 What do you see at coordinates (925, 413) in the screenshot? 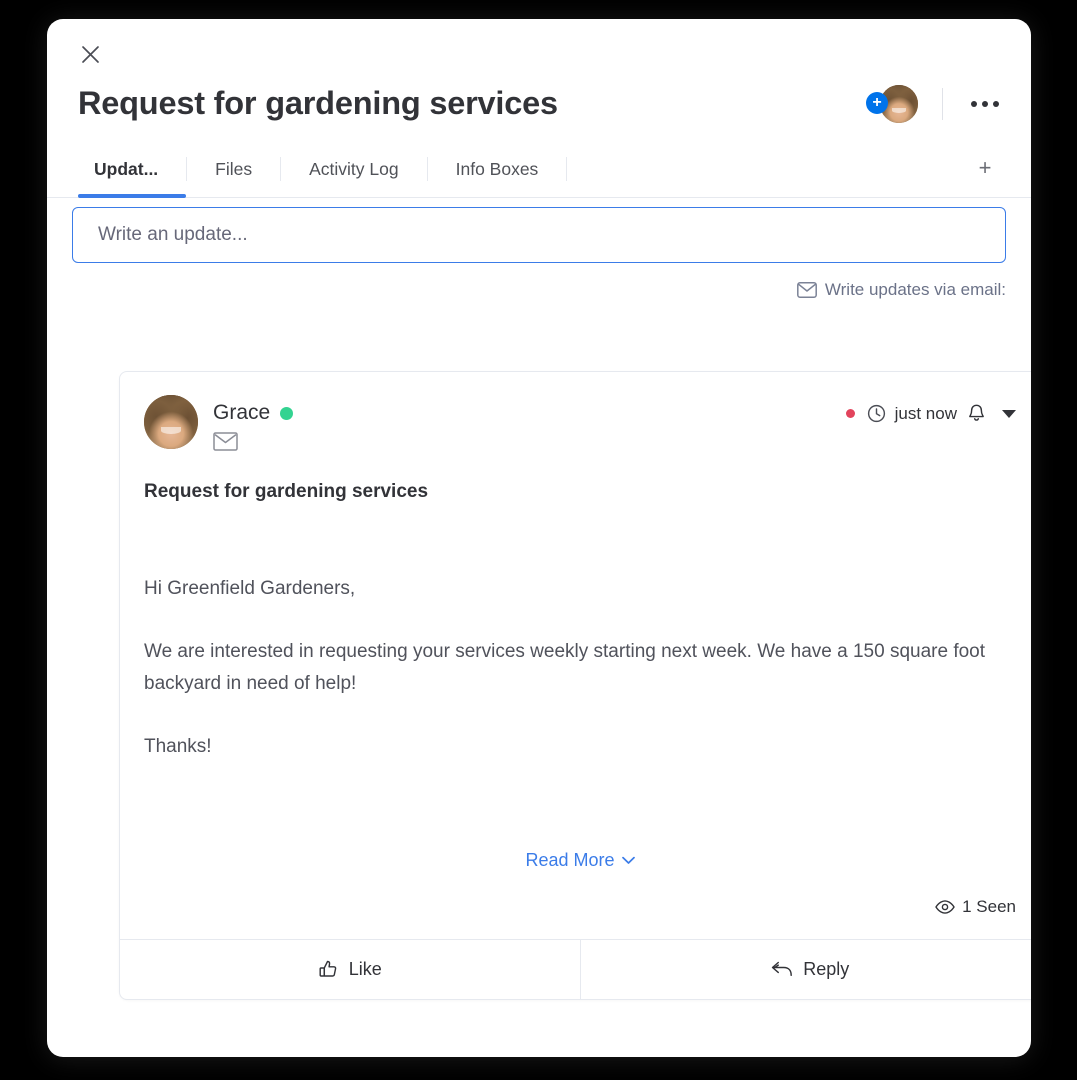
I see `post-timestamp: just now` at bounding box center [925, 413].